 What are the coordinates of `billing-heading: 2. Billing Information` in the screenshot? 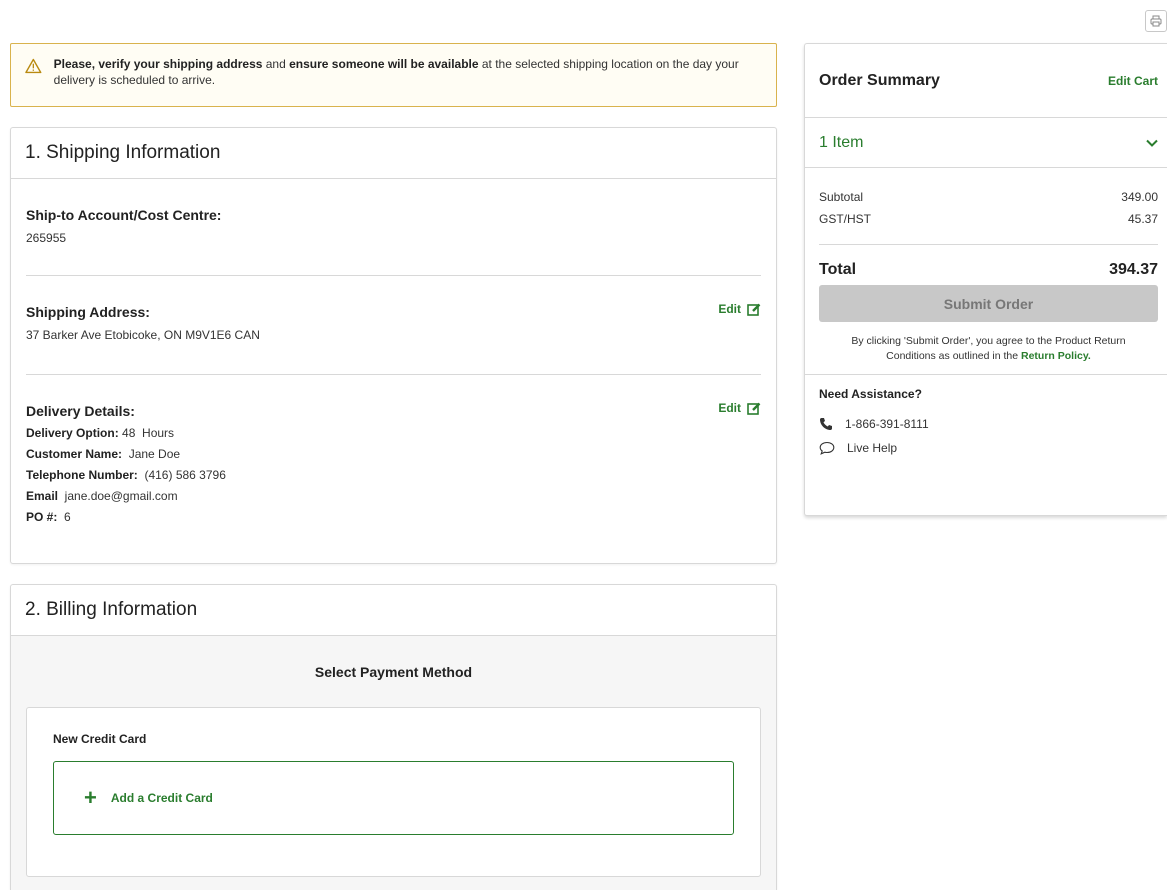 It's located at (393, 610).